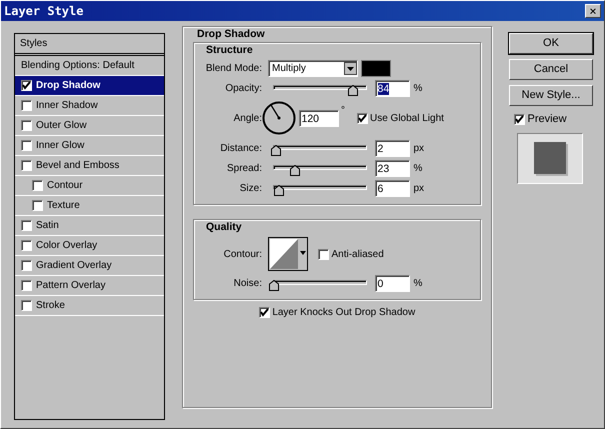 The width and height of the screenshot is (605, 429). Describe the element at coordinates (375, 68) in the screenshot. I see `color-swatch` at that location.